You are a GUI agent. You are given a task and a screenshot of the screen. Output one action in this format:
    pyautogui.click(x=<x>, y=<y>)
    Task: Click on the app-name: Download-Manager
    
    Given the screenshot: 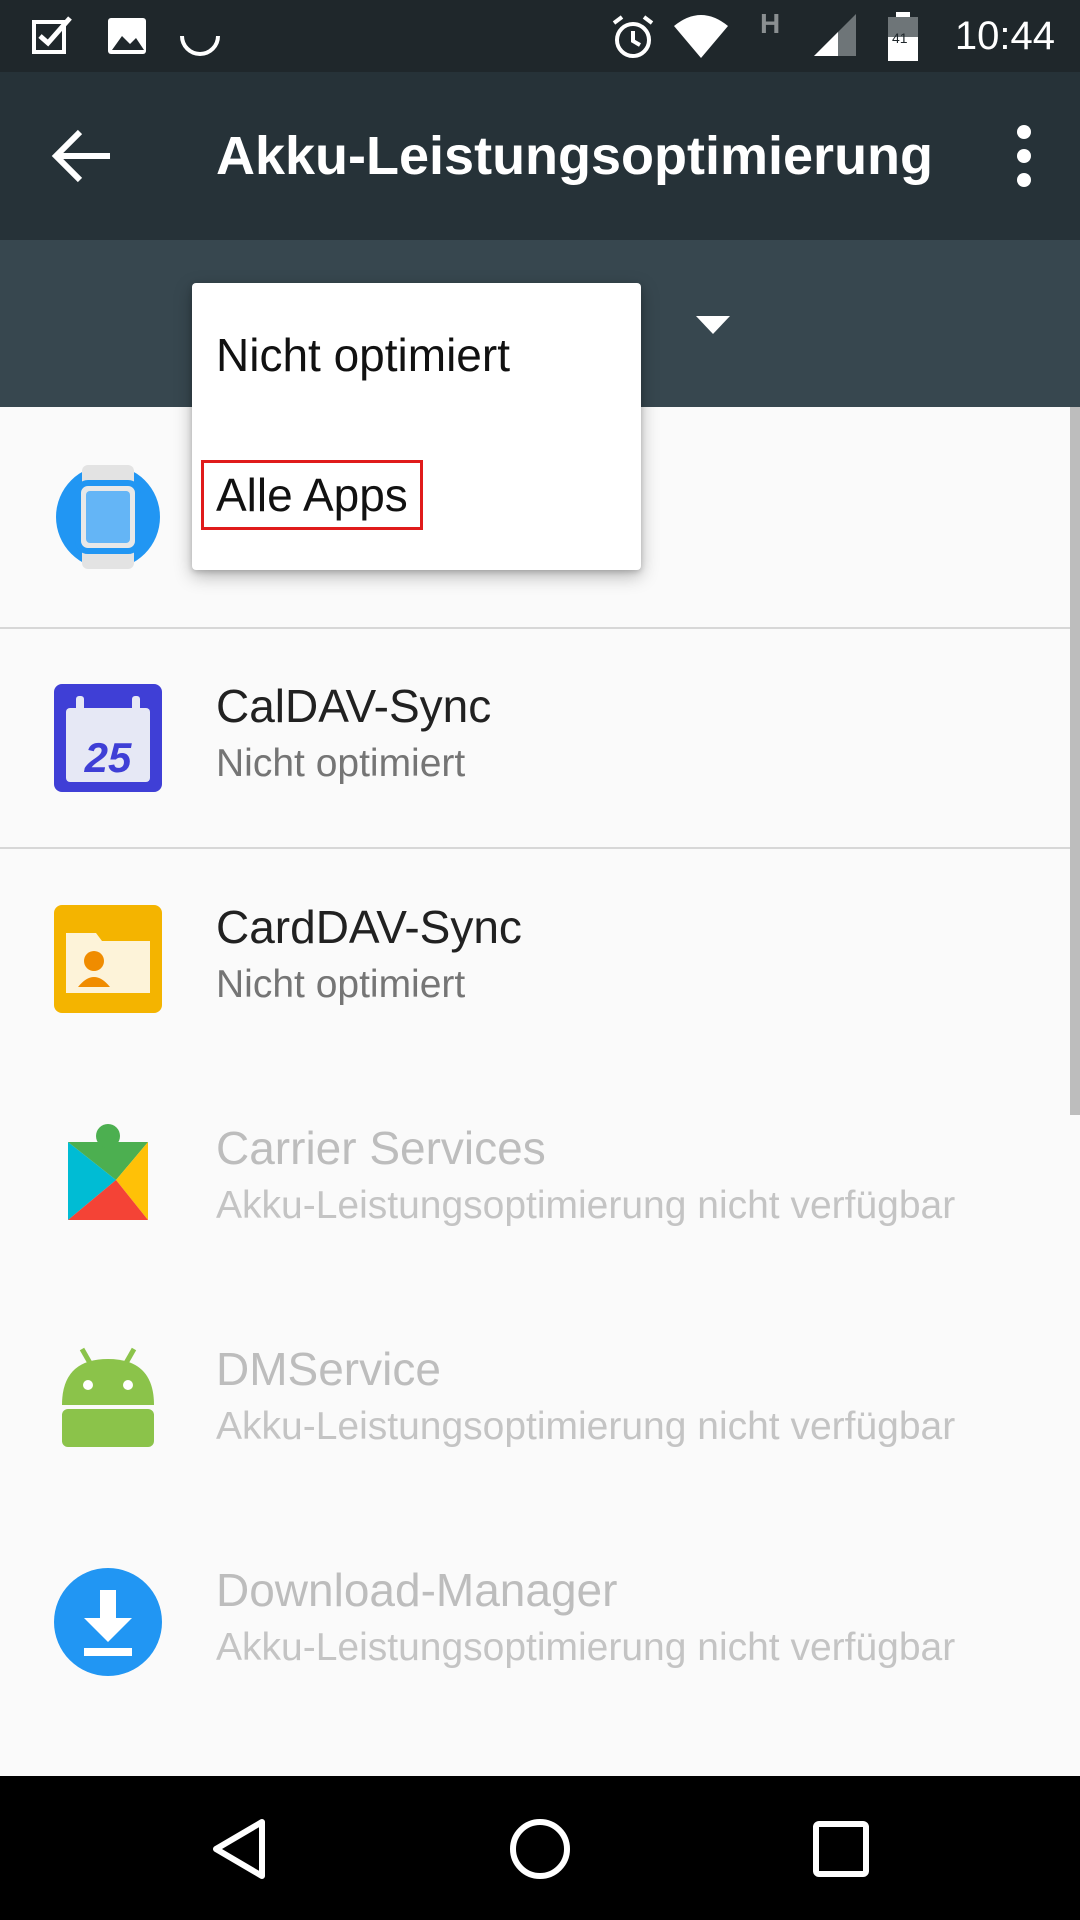 What is the action you would take?
    pyautogui.click(x=417, y=1590)
    